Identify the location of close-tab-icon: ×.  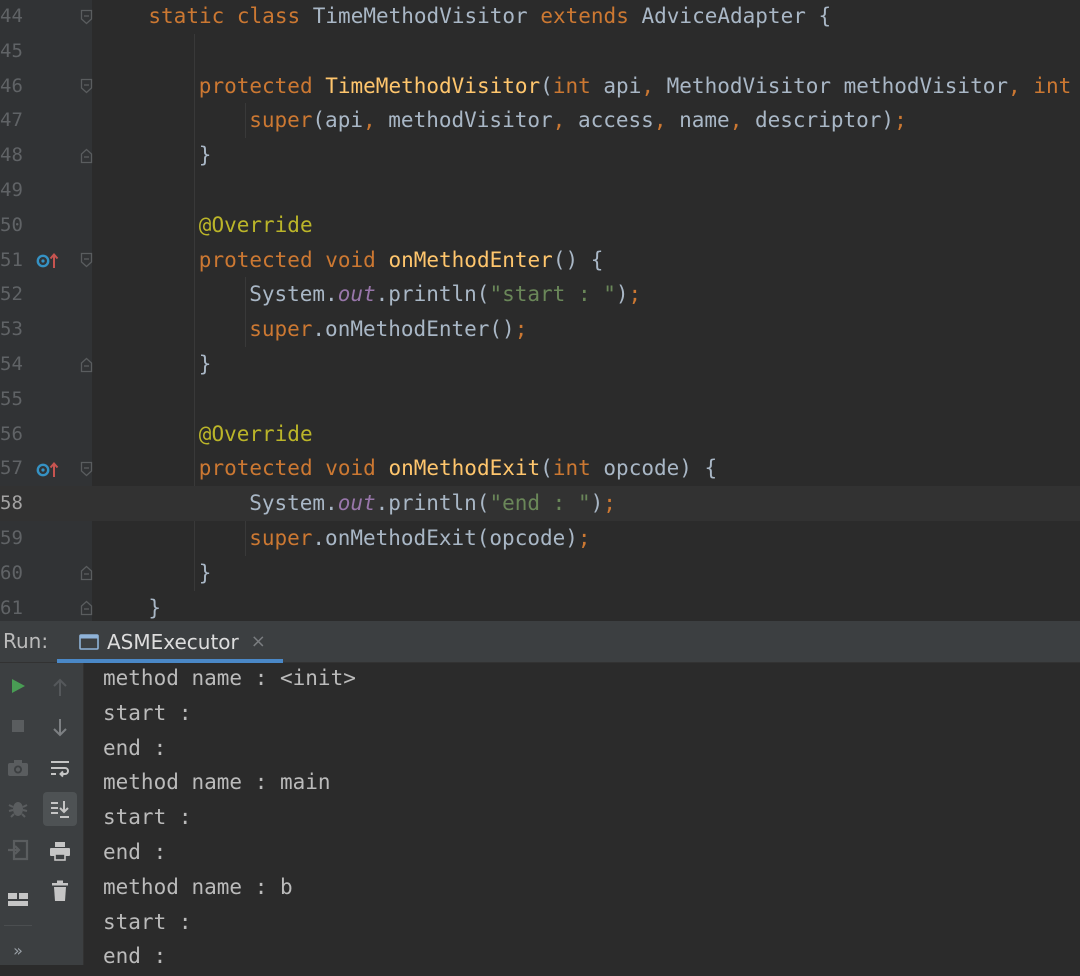
(258, 641).